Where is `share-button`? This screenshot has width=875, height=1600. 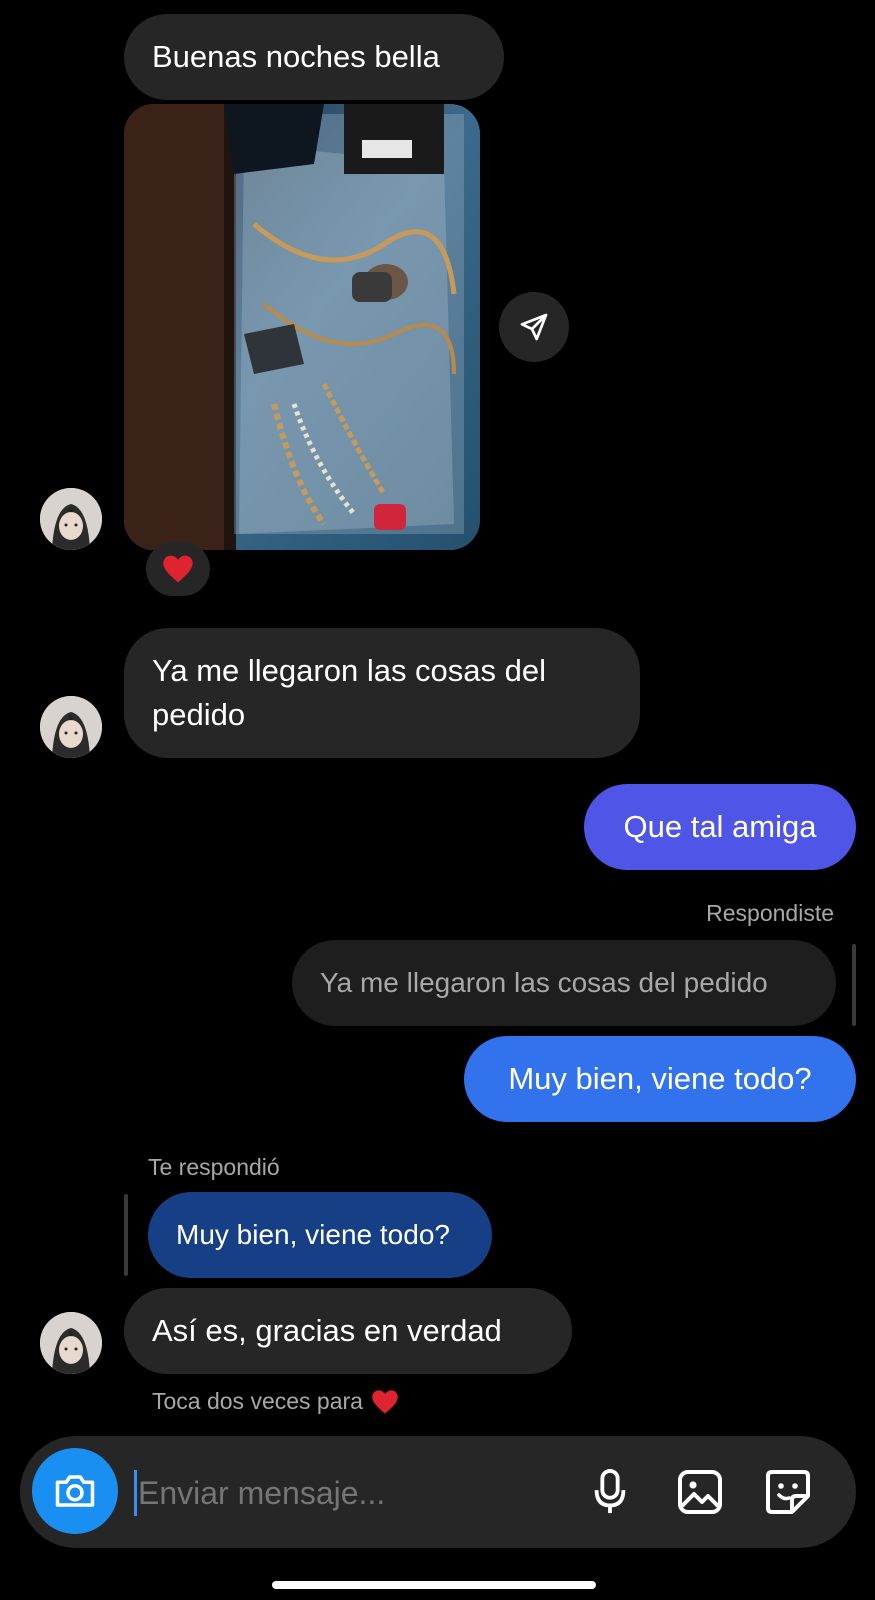 share-button is located at coordinates (534, 327).